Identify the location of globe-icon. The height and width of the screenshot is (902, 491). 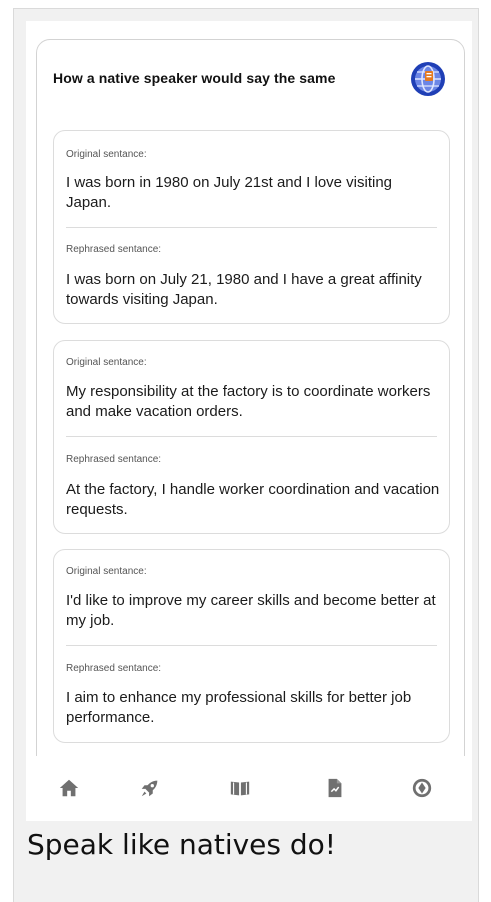
(422, 788).